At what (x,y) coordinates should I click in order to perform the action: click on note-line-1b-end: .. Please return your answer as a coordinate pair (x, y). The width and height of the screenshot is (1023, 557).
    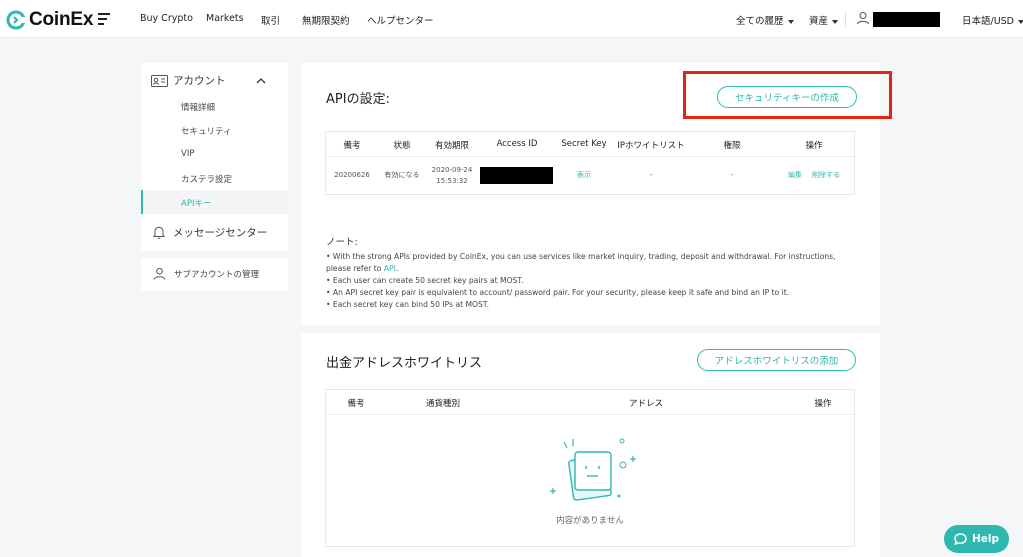
    Looking at the image, I should click on (397, 268).